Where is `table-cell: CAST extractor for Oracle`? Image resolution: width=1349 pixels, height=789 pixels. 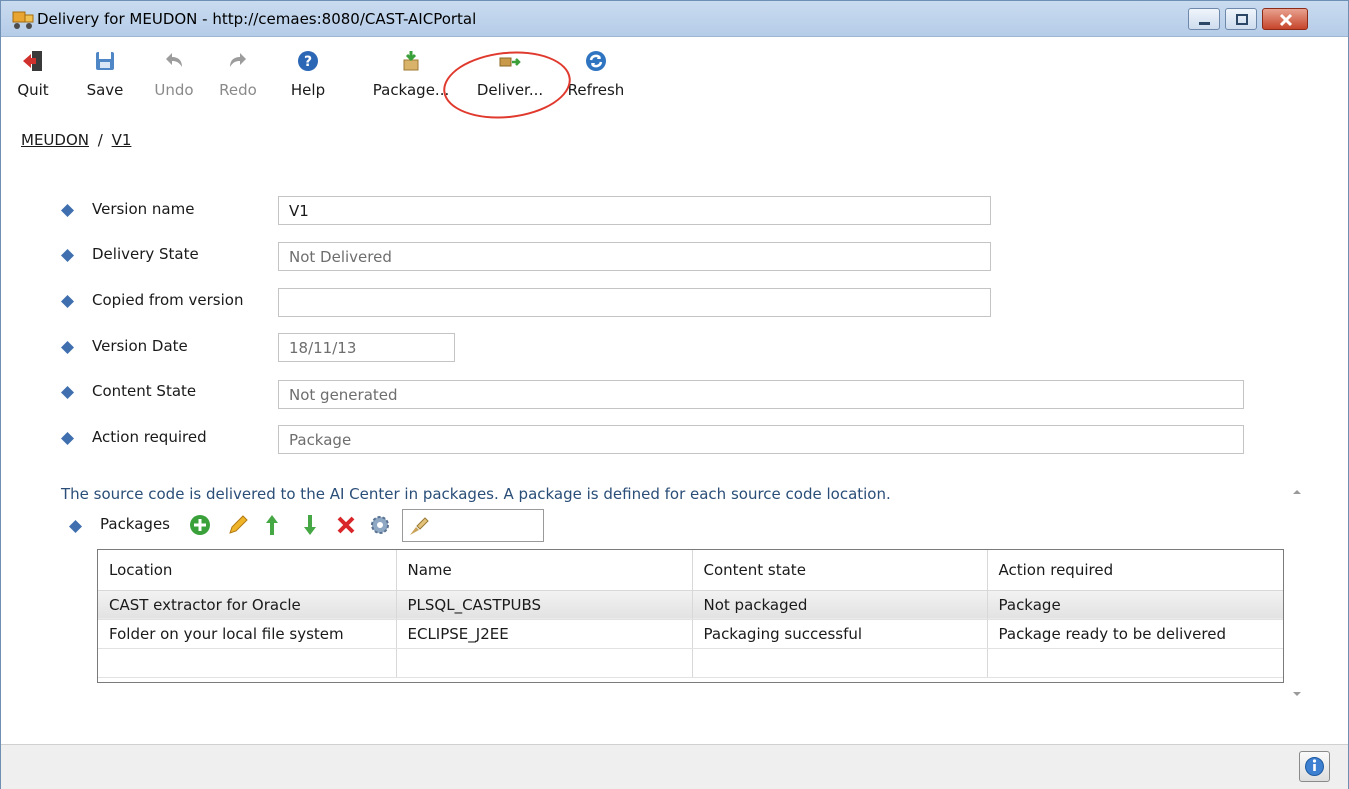
table-cell: CAST extractor for Oracle is located at coordinates (247, 605).